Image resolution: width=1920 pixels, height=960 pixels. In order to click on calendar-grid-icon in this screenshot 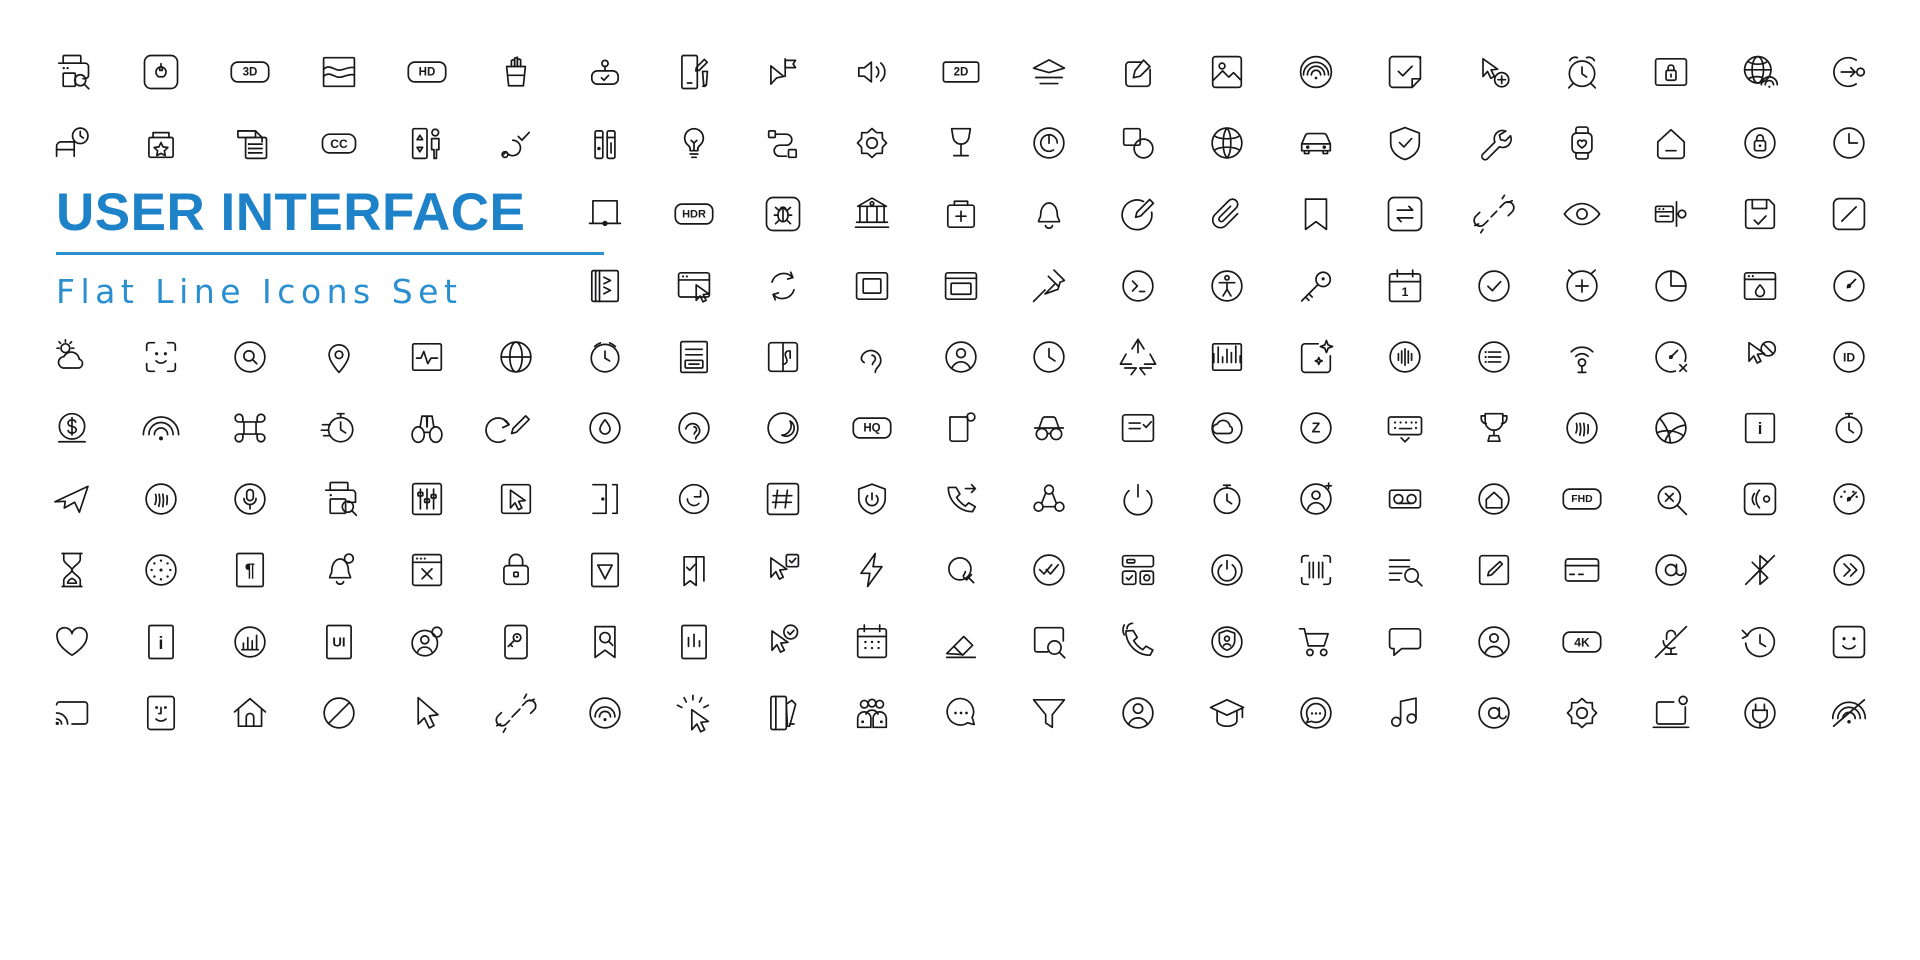, I will do `click(872, 642)`.